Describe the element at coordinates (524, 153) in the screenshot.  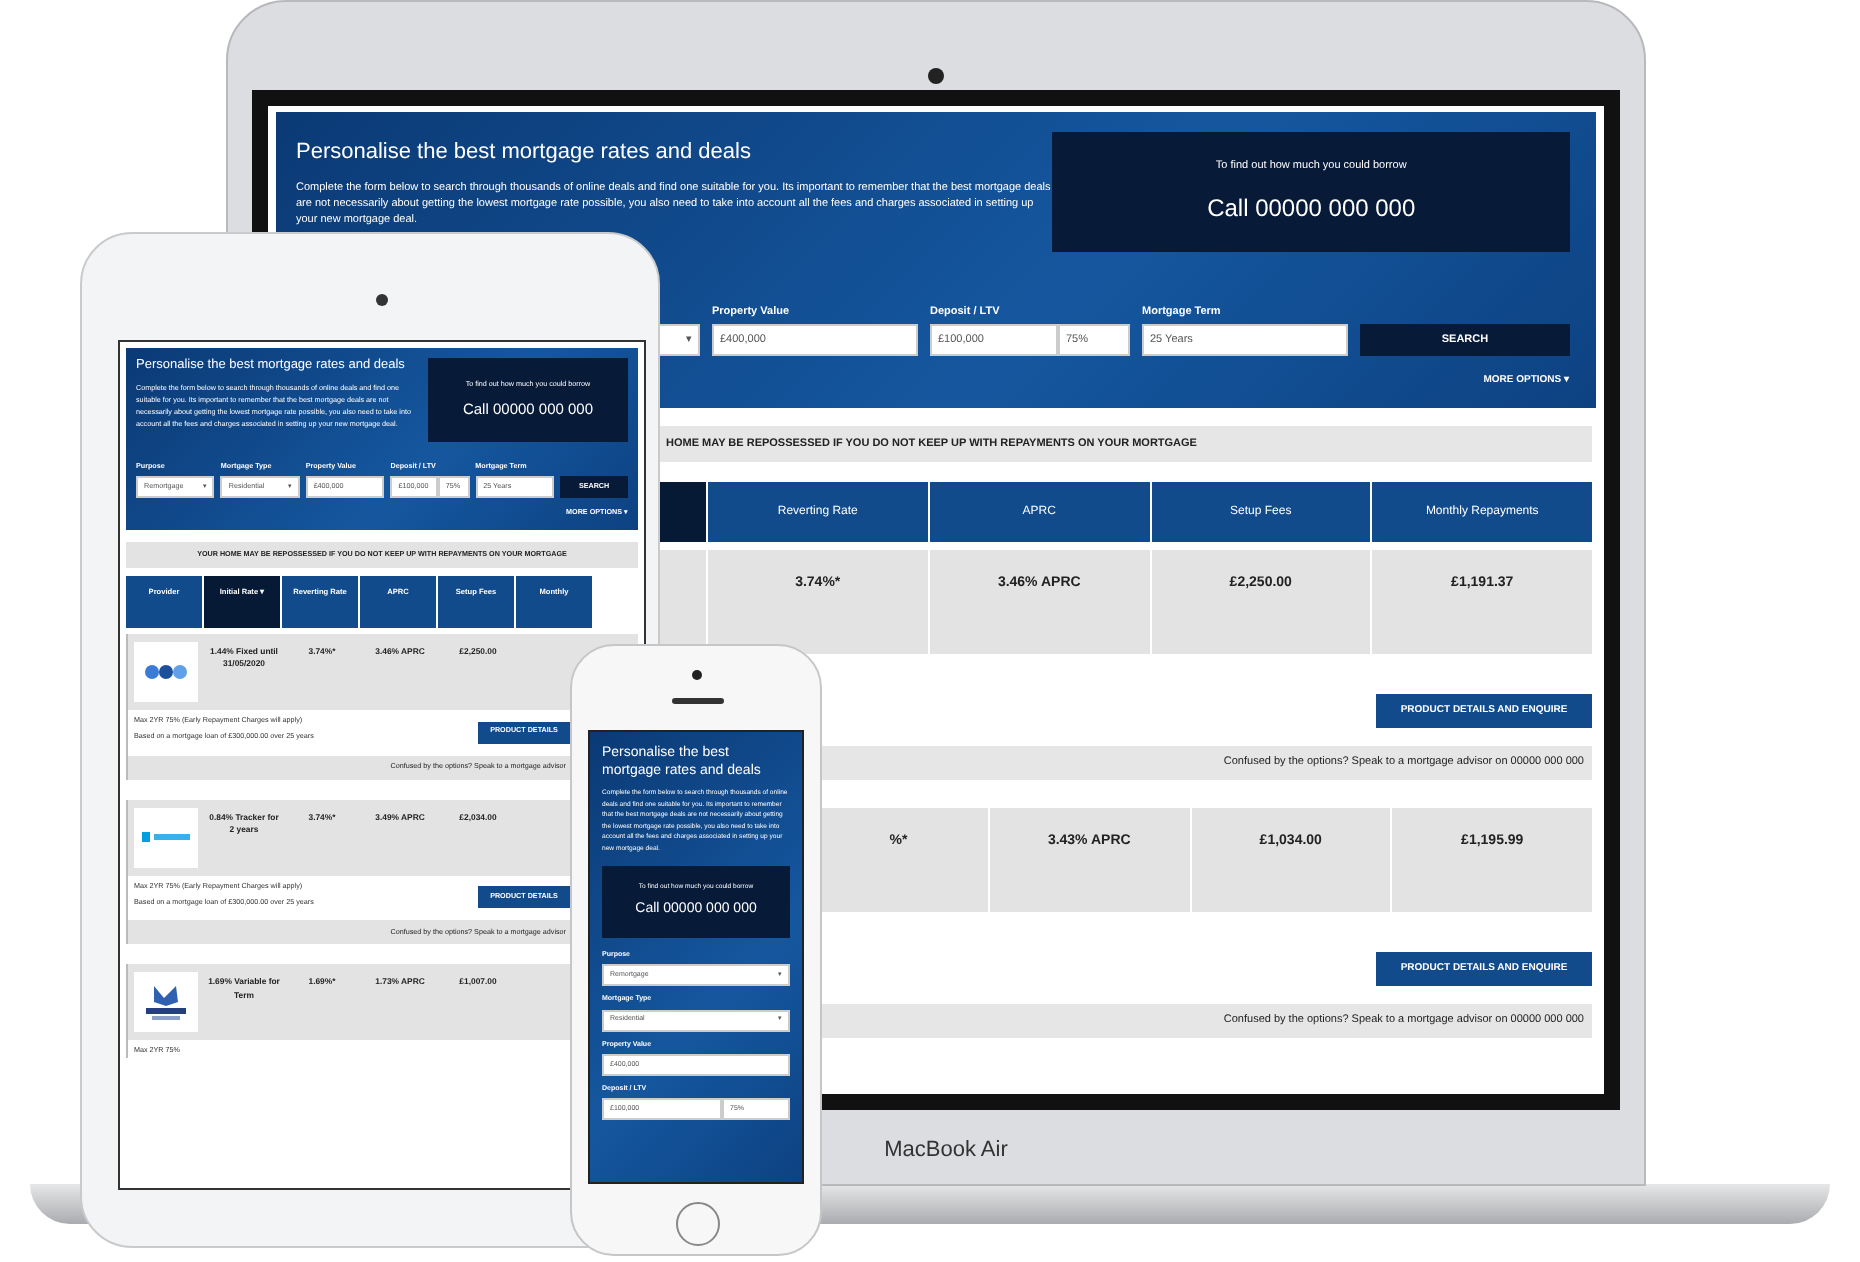
I see `page-heading: Personalise the best mortgage rates and deals` at that location.